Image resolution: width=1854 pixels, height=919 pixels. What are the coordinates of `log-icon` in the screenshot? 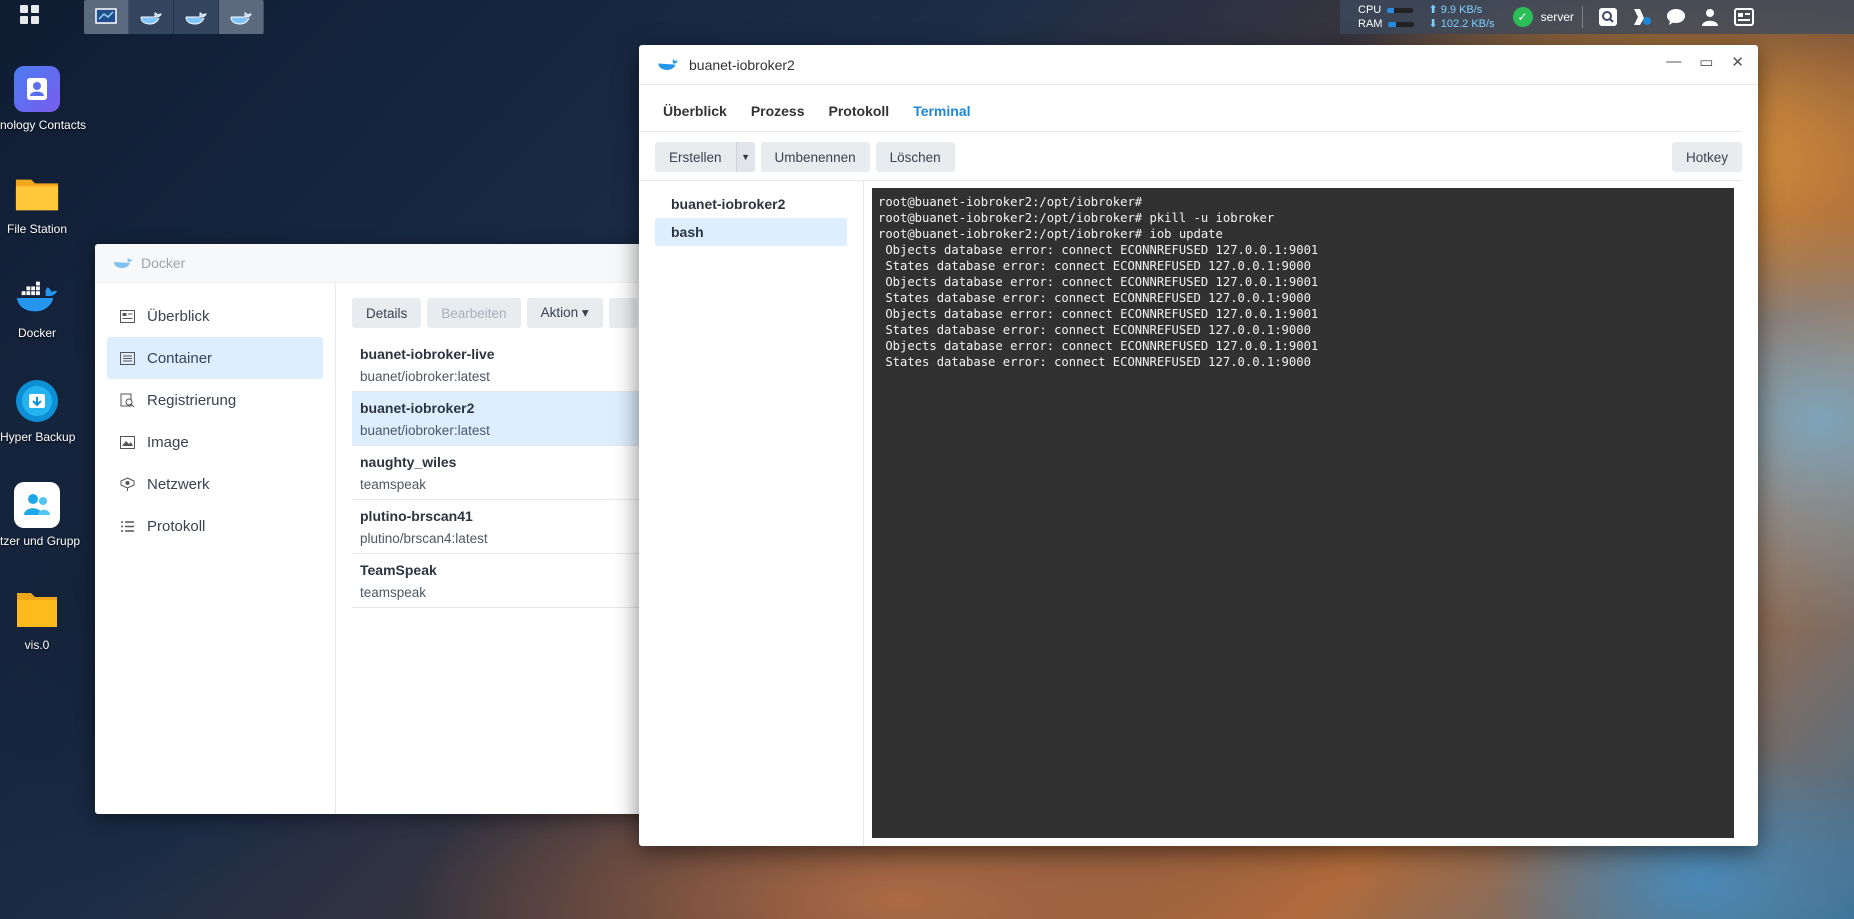 It's located at (127, 526).